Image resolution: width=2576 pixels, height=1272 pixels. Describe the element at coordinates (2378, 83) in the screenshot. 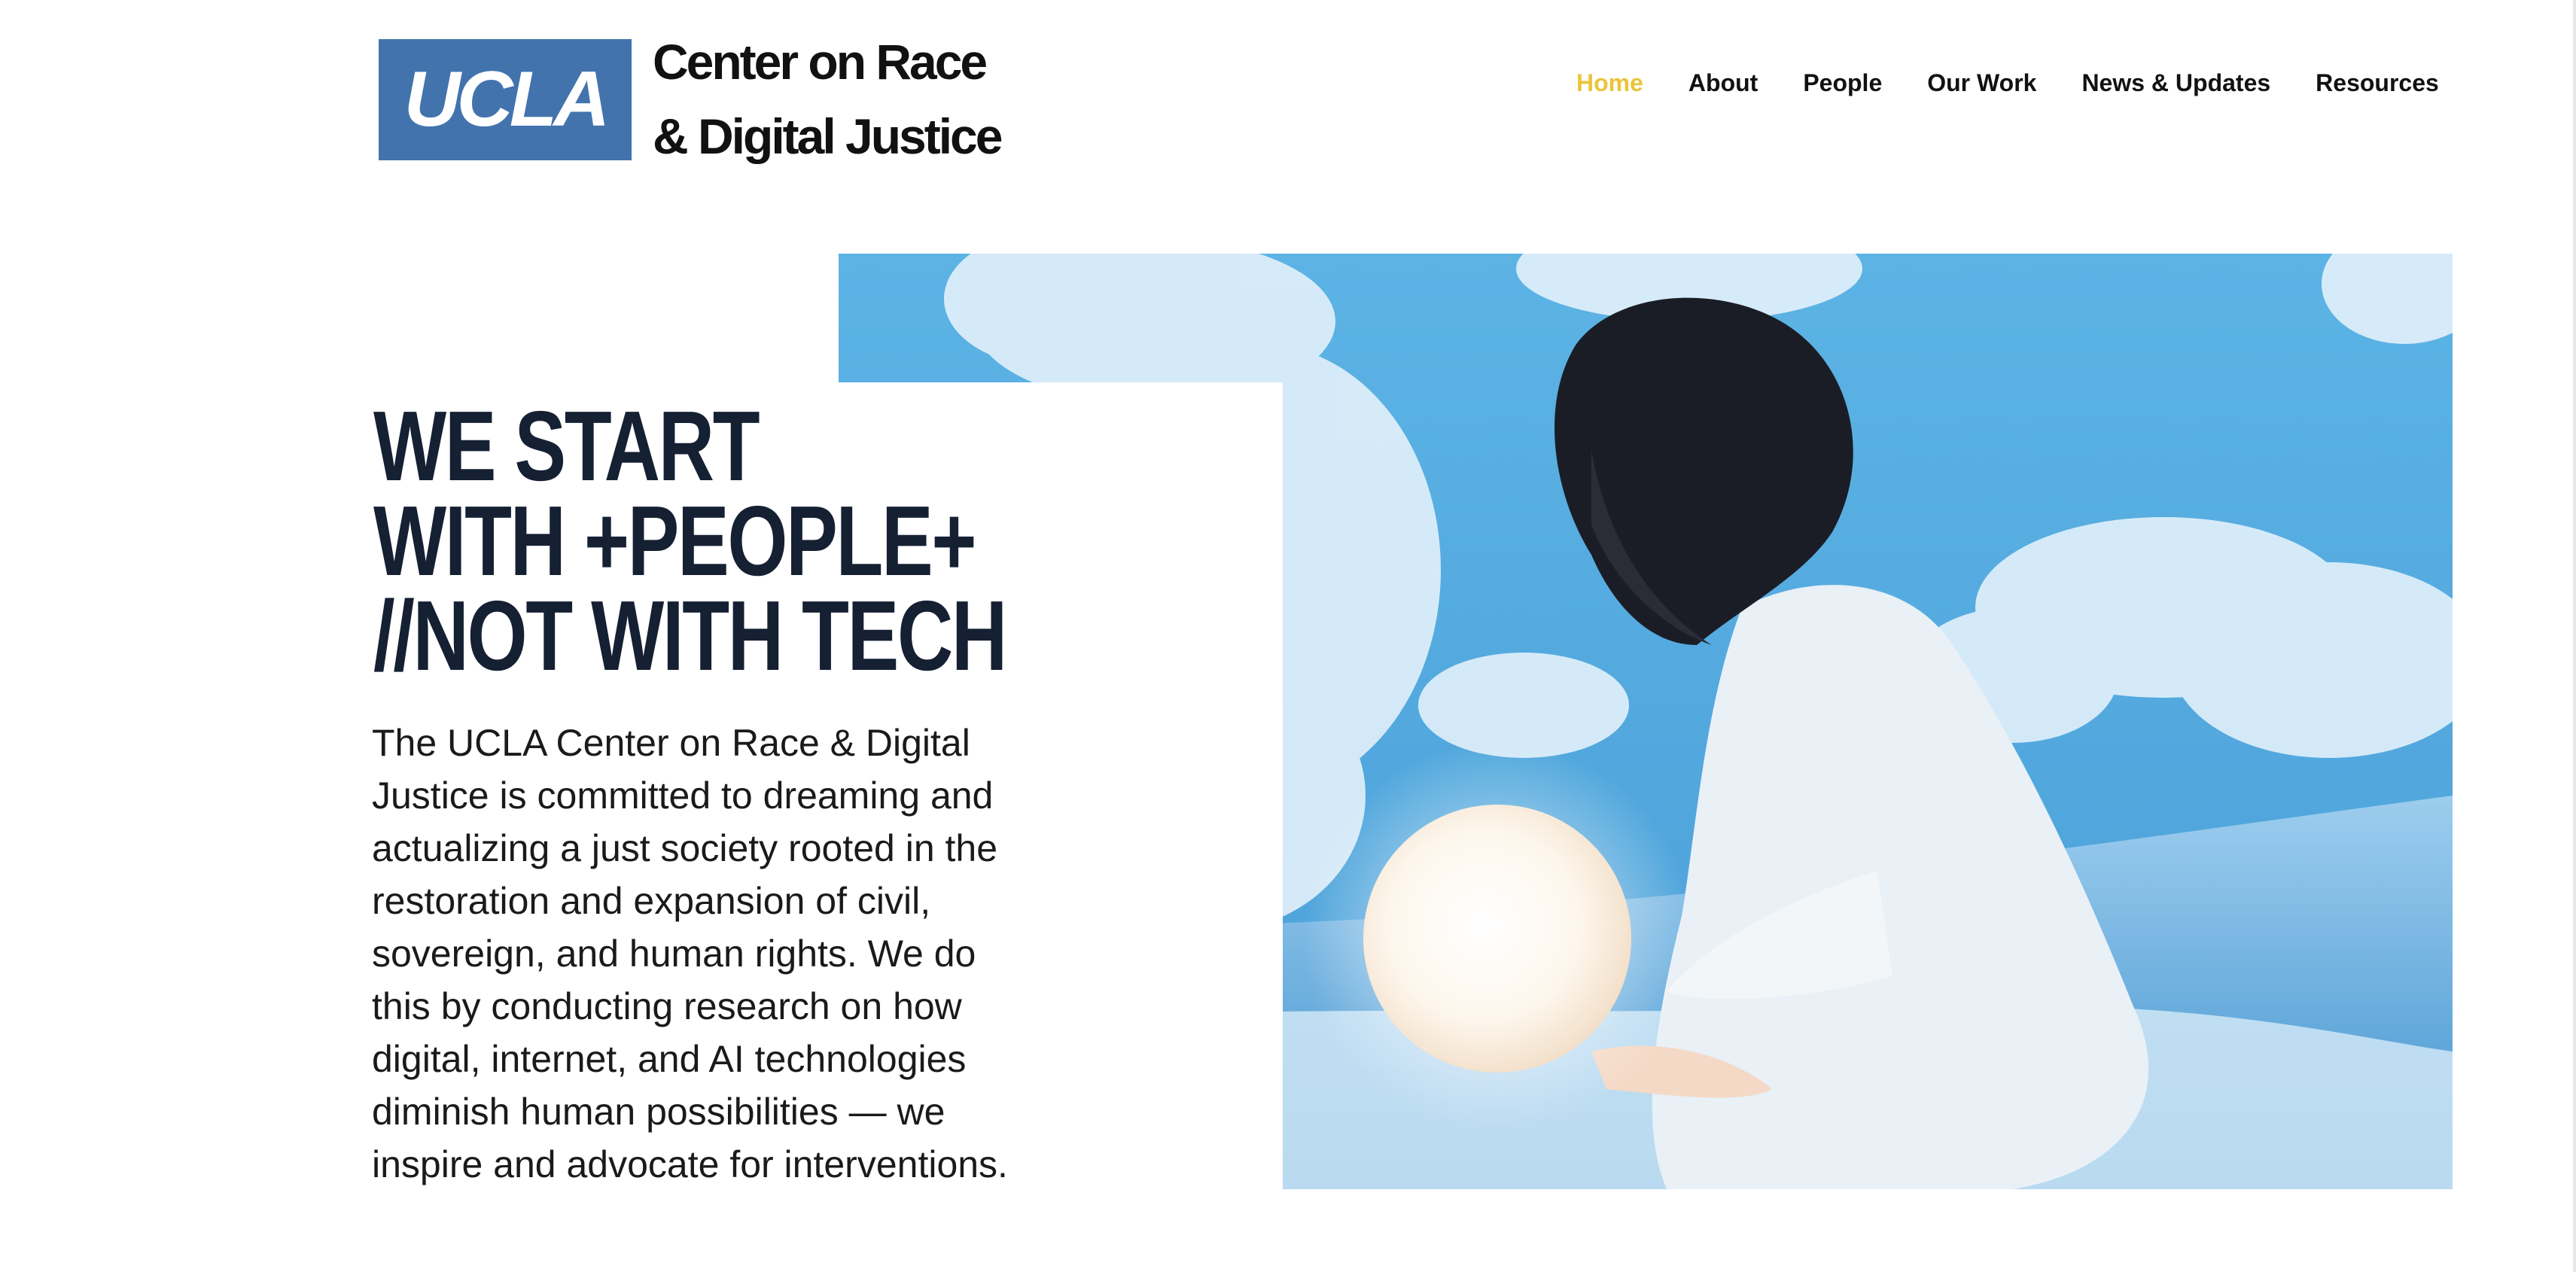

I see `nav-resources: Resources` at that location.